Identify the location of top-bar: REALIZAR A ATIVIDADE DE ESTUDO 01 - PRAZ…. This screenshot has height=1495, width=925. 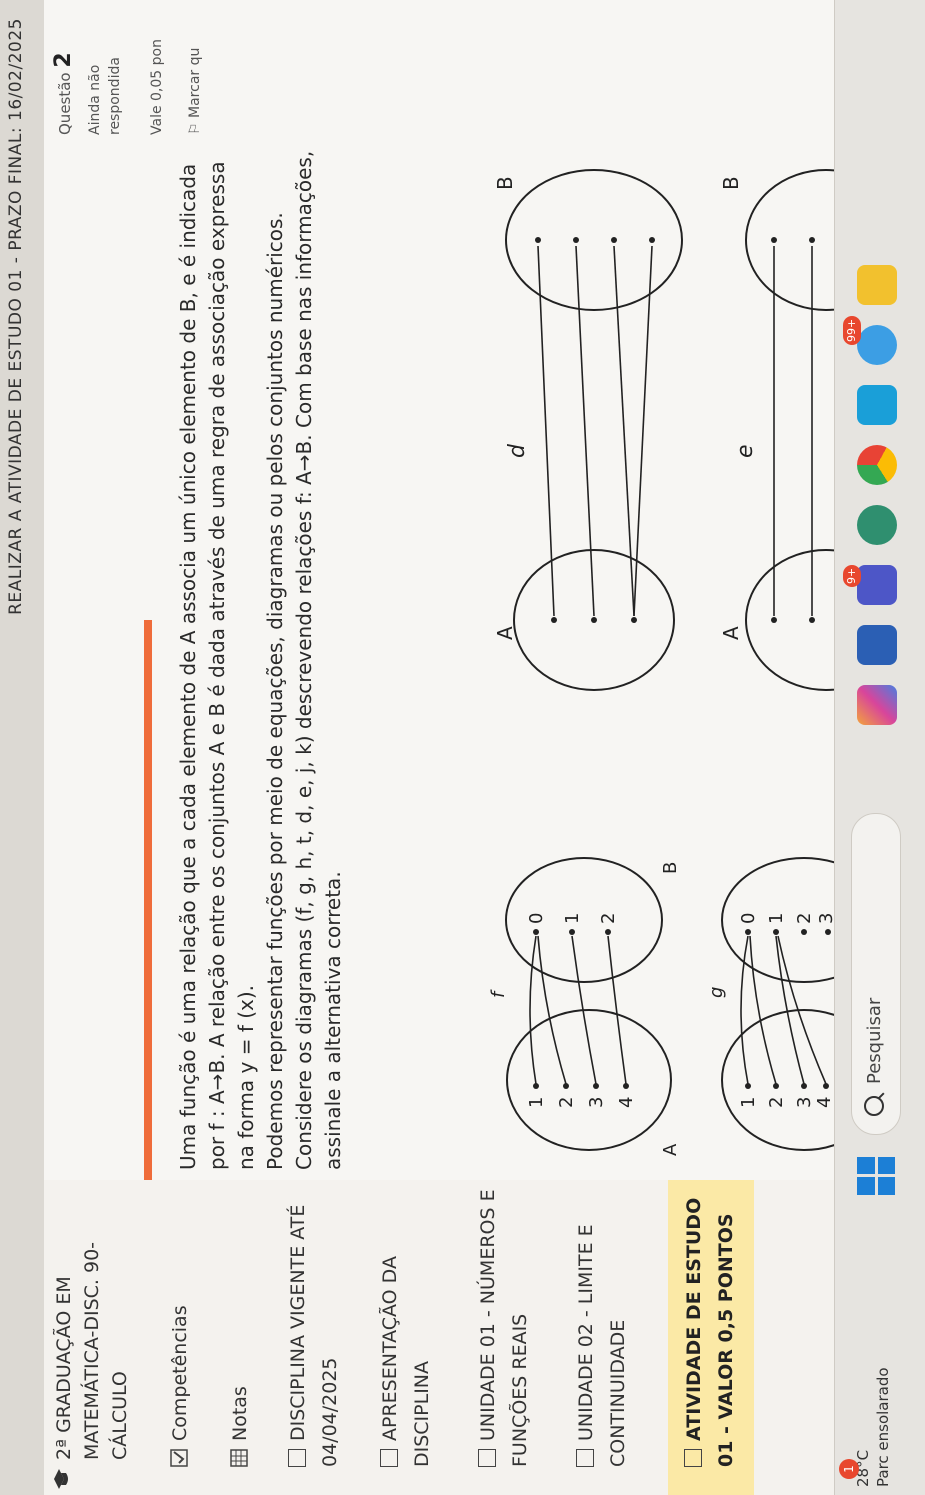
(22, 747).